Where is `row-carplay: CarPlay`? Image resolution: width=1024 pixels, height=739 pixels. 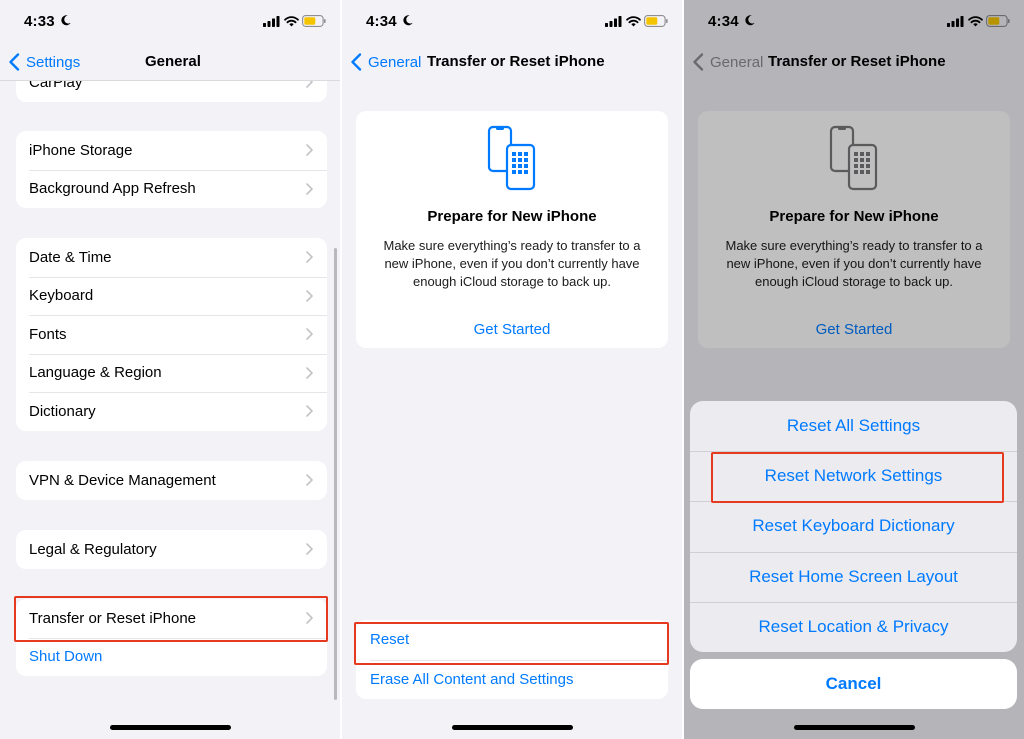
row-carplay: CarPlay is located at coordinates (171, 91).